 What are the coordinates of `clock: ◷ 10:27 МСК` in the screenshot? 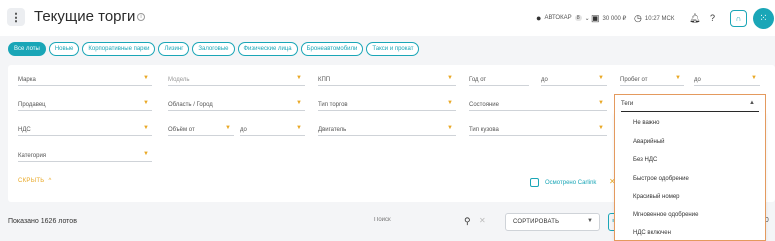 It's located at (654, 18).